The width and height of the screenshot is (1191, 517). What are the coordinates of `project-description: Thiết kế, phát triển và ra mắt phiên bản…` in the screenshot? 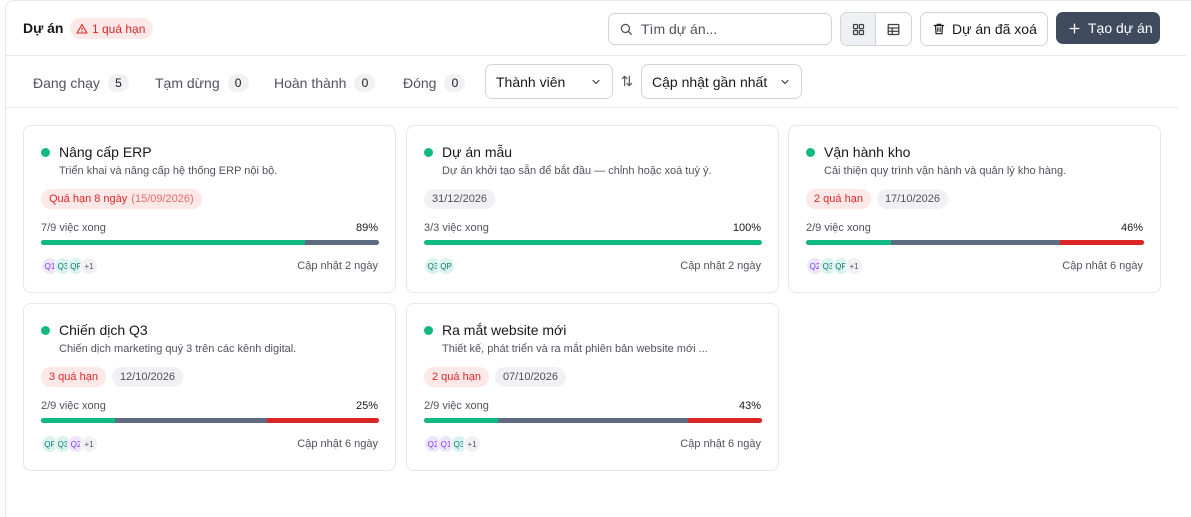 It's located at (575, 349).